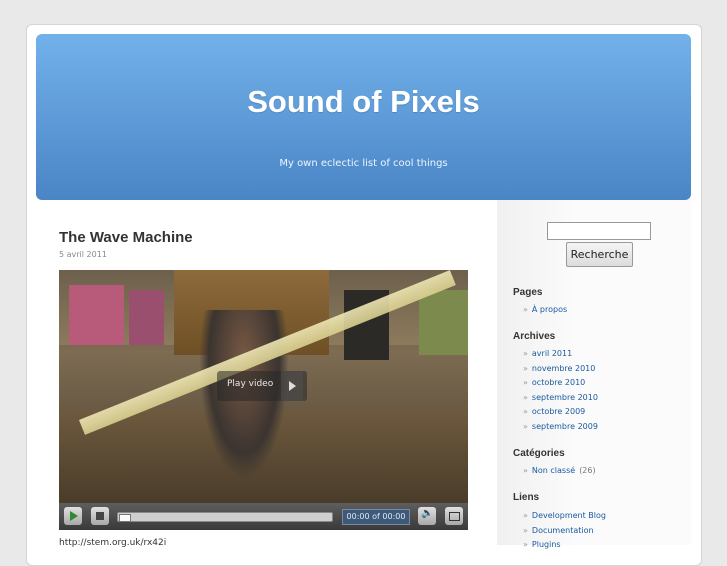  Describe the element at coordinates (565, 397) in the screenshot. I see `archive-link: septembre 2010` at that location.